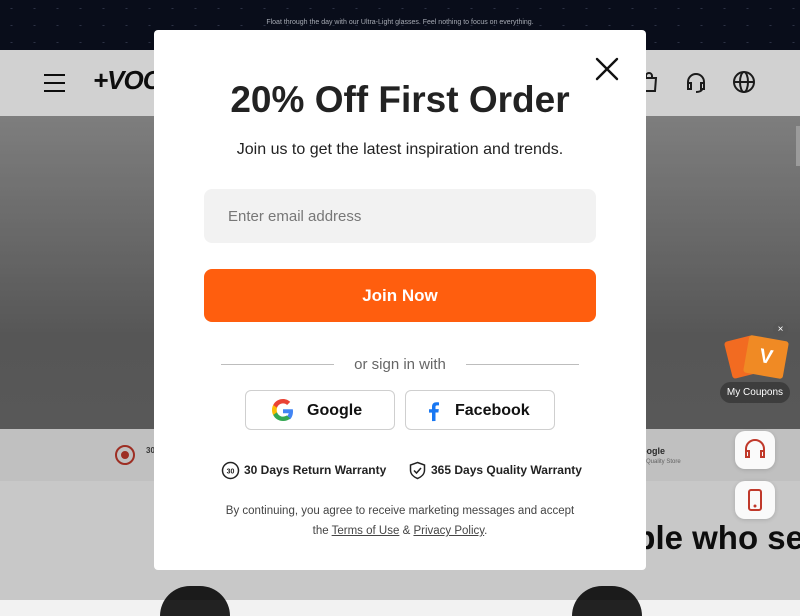 The image size is (800, 616). What do you see at coordinates (400, 216) in the screenshot?
I see `email-input` at bounding box center [400, 216].